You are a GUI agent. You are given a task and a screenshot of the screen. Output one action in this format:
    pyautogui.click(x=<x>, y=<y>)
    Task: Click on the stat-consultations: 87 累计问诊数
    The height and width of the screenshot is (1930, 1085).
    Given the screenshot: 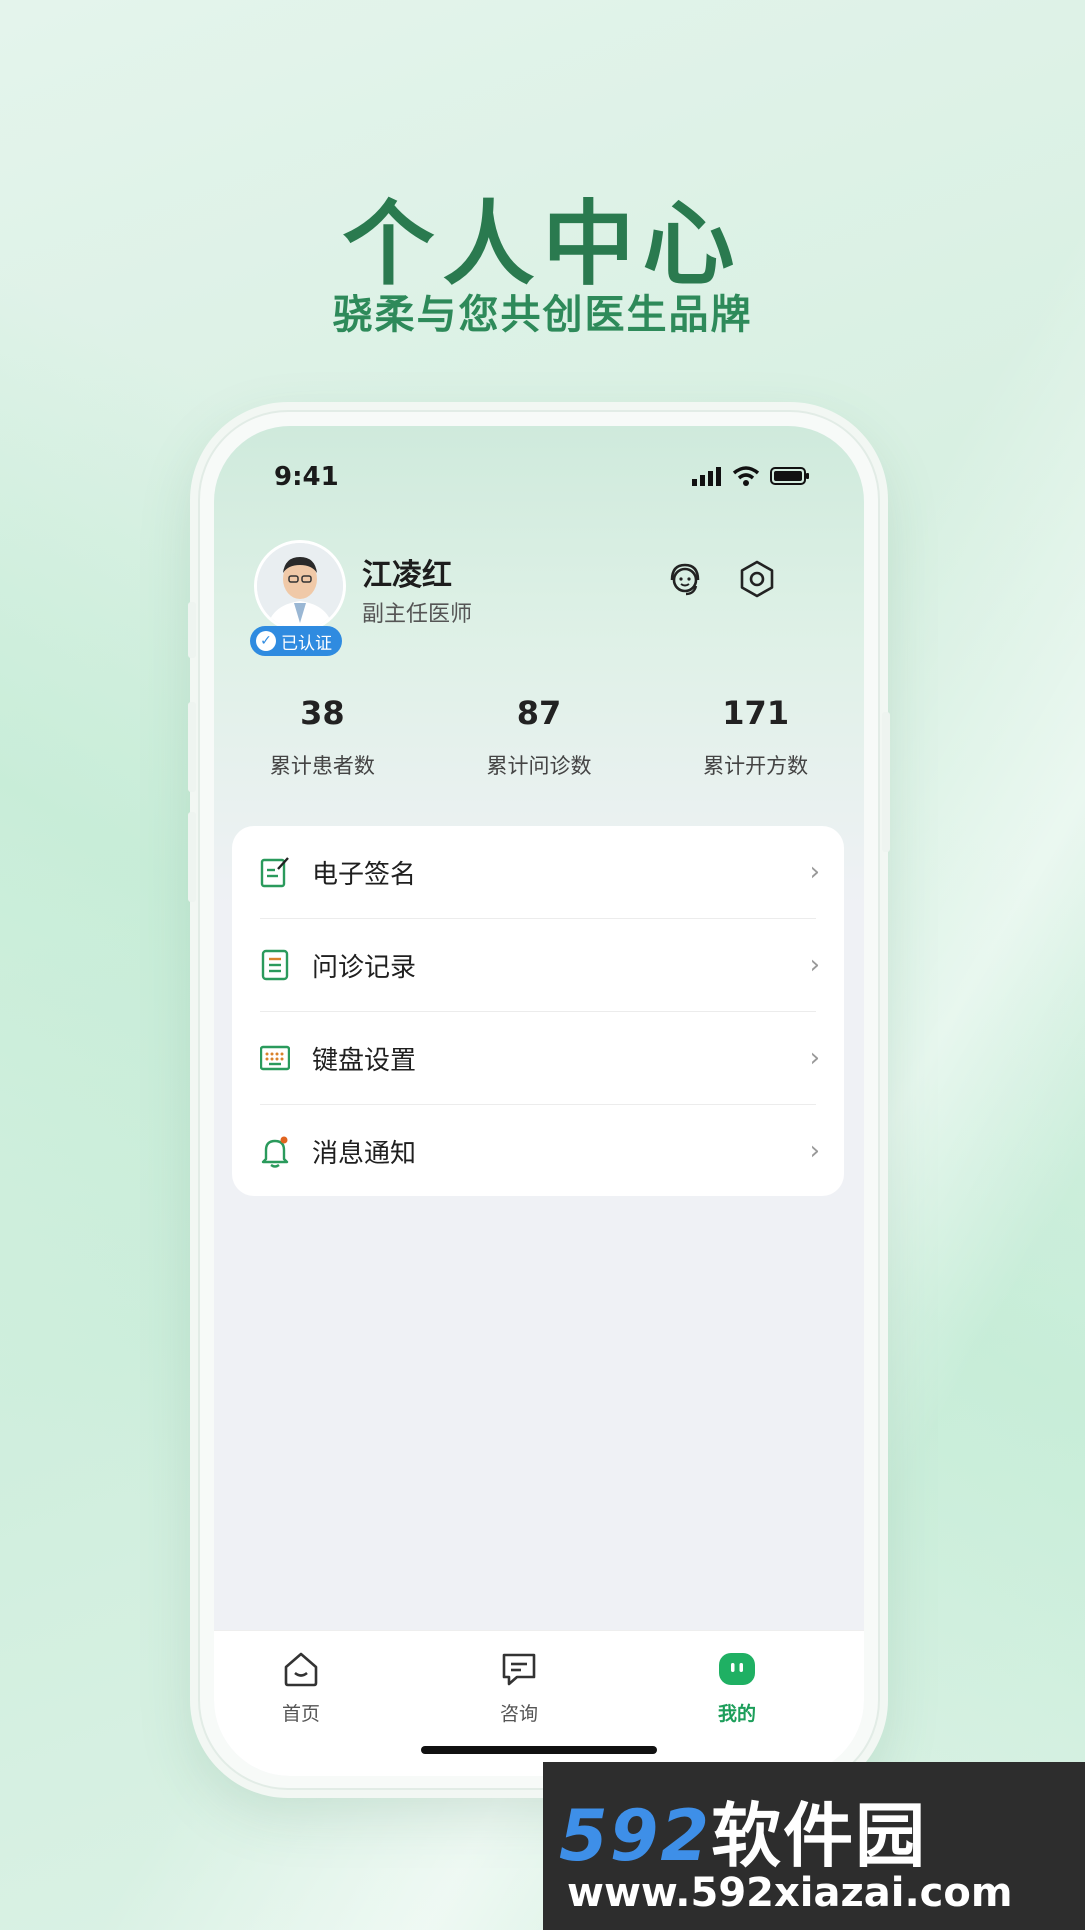 What is the action you would take?
    pyautogui.click(x=539, y=737)
    